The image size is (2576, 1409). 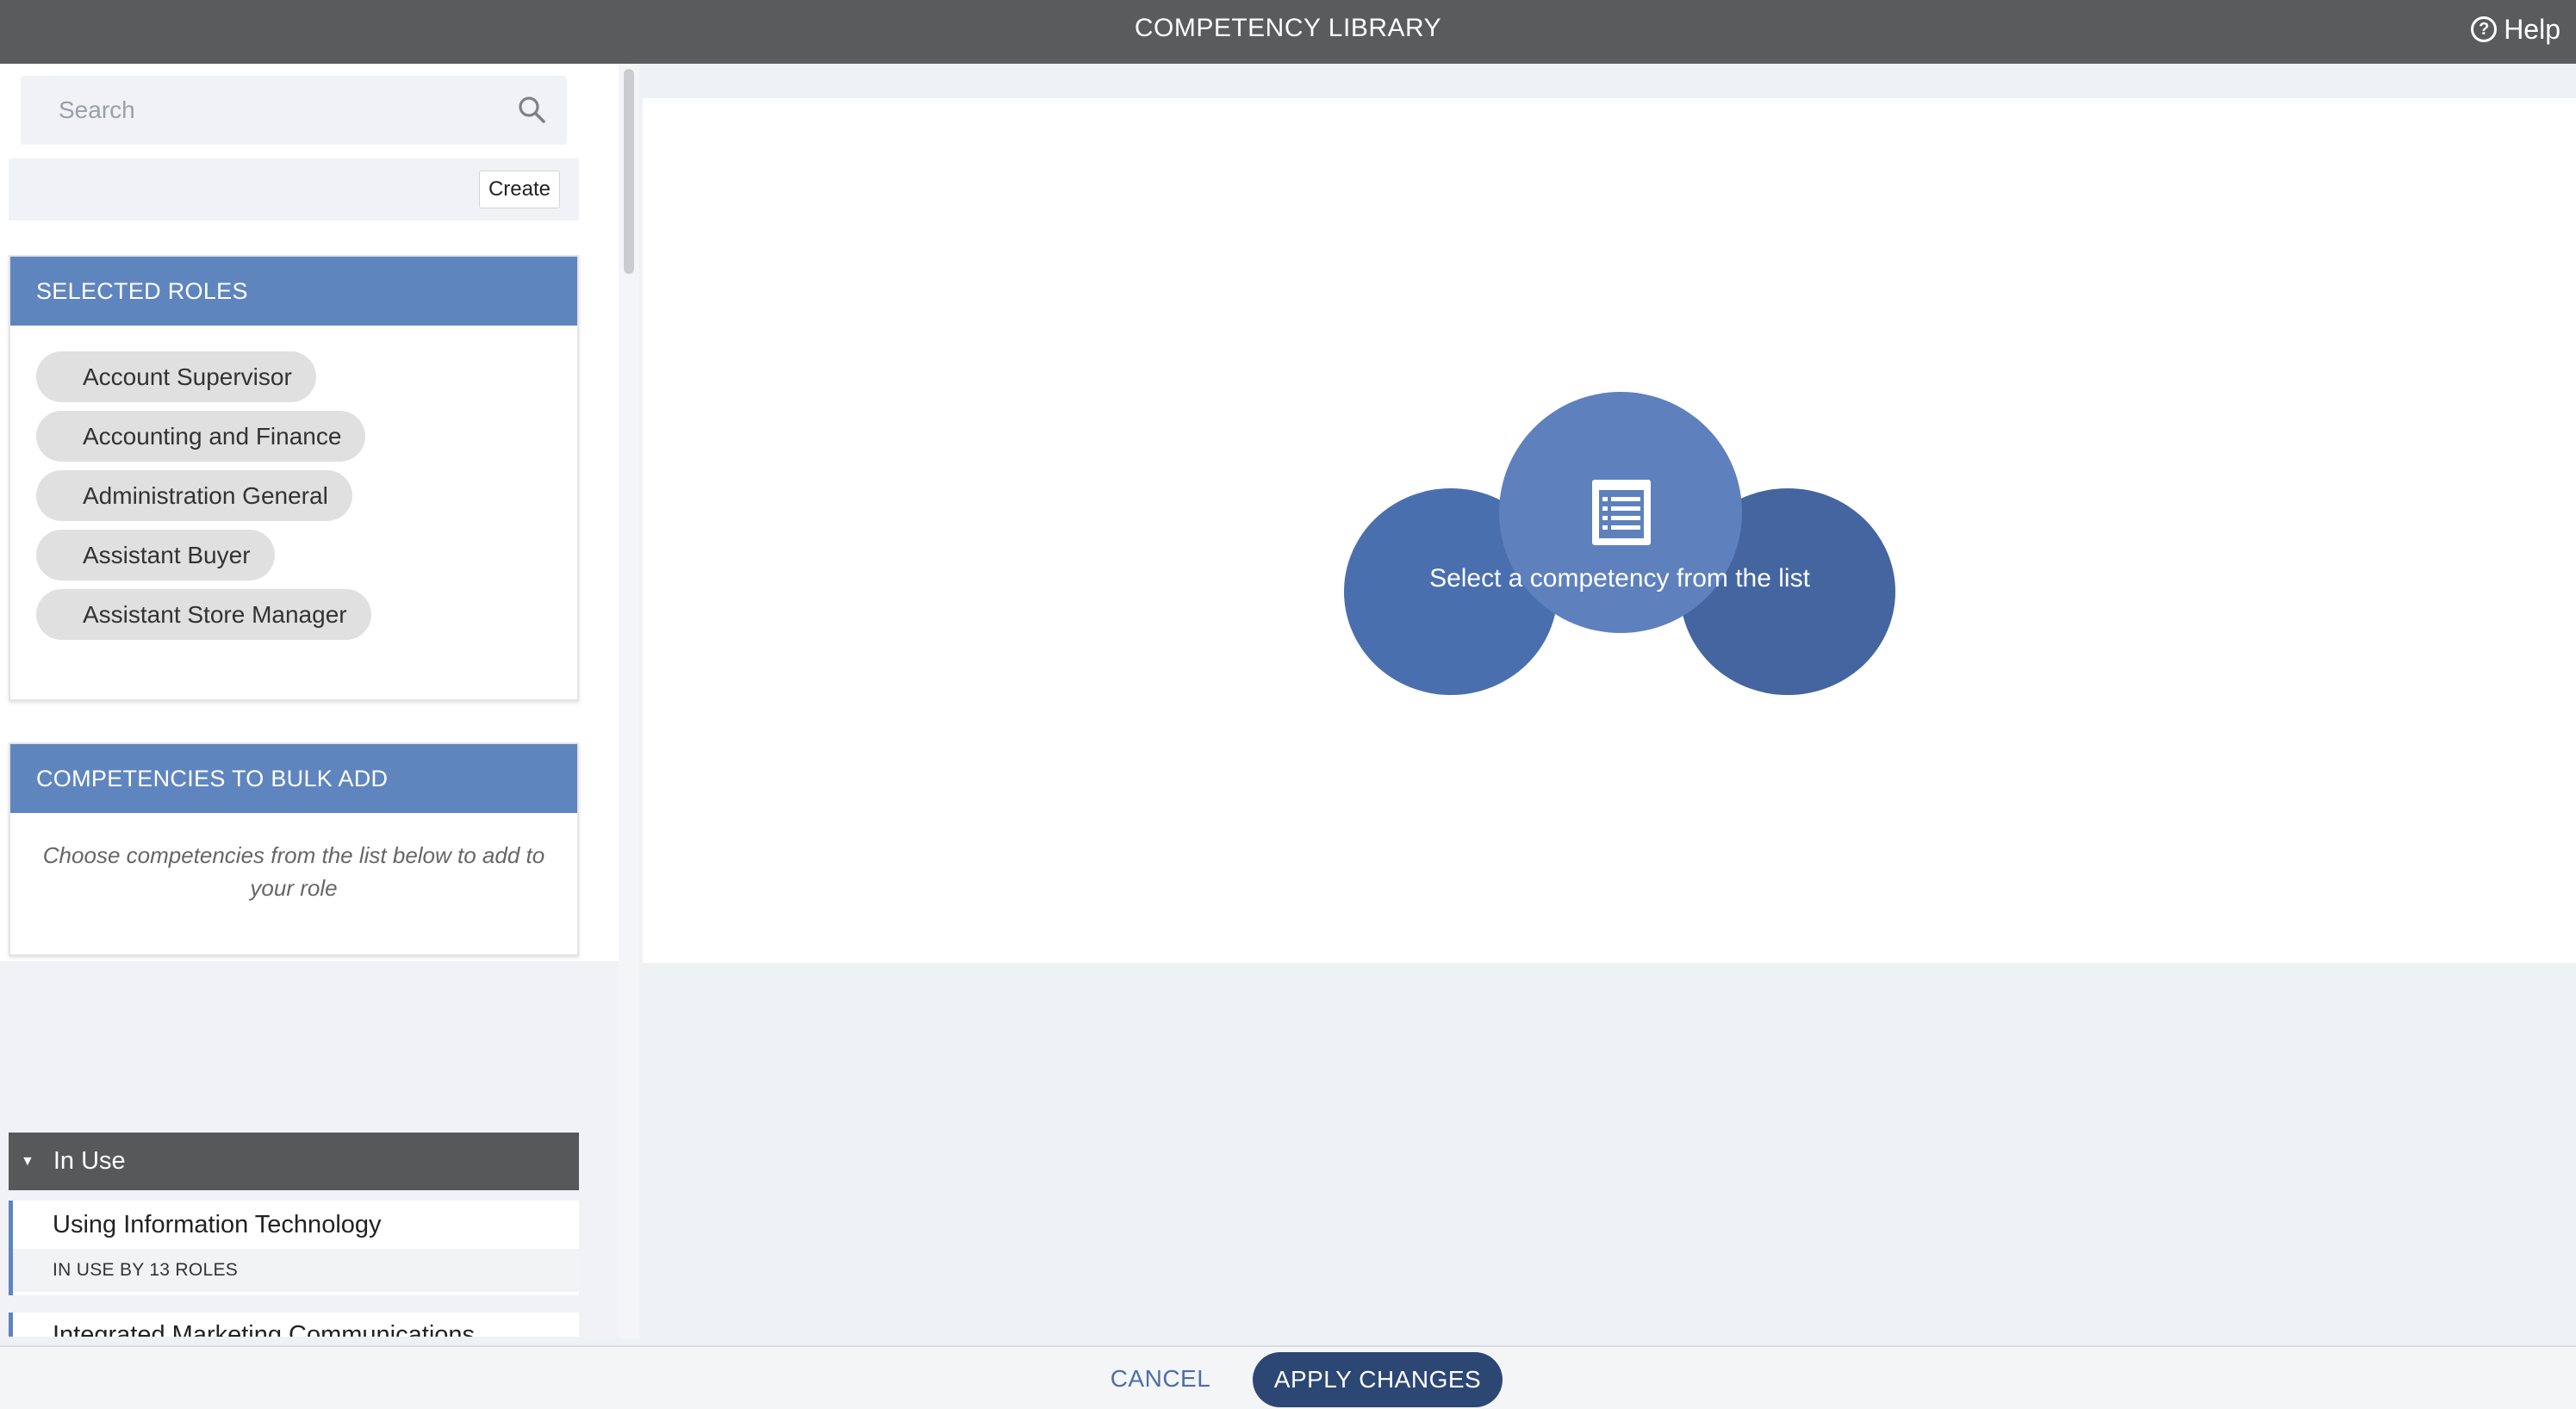 What do you see at coordinates (265, 1329) in the screenshot?
I see `competency-name: Integrated Marketing Communications` at bounding box center [265, 1329].